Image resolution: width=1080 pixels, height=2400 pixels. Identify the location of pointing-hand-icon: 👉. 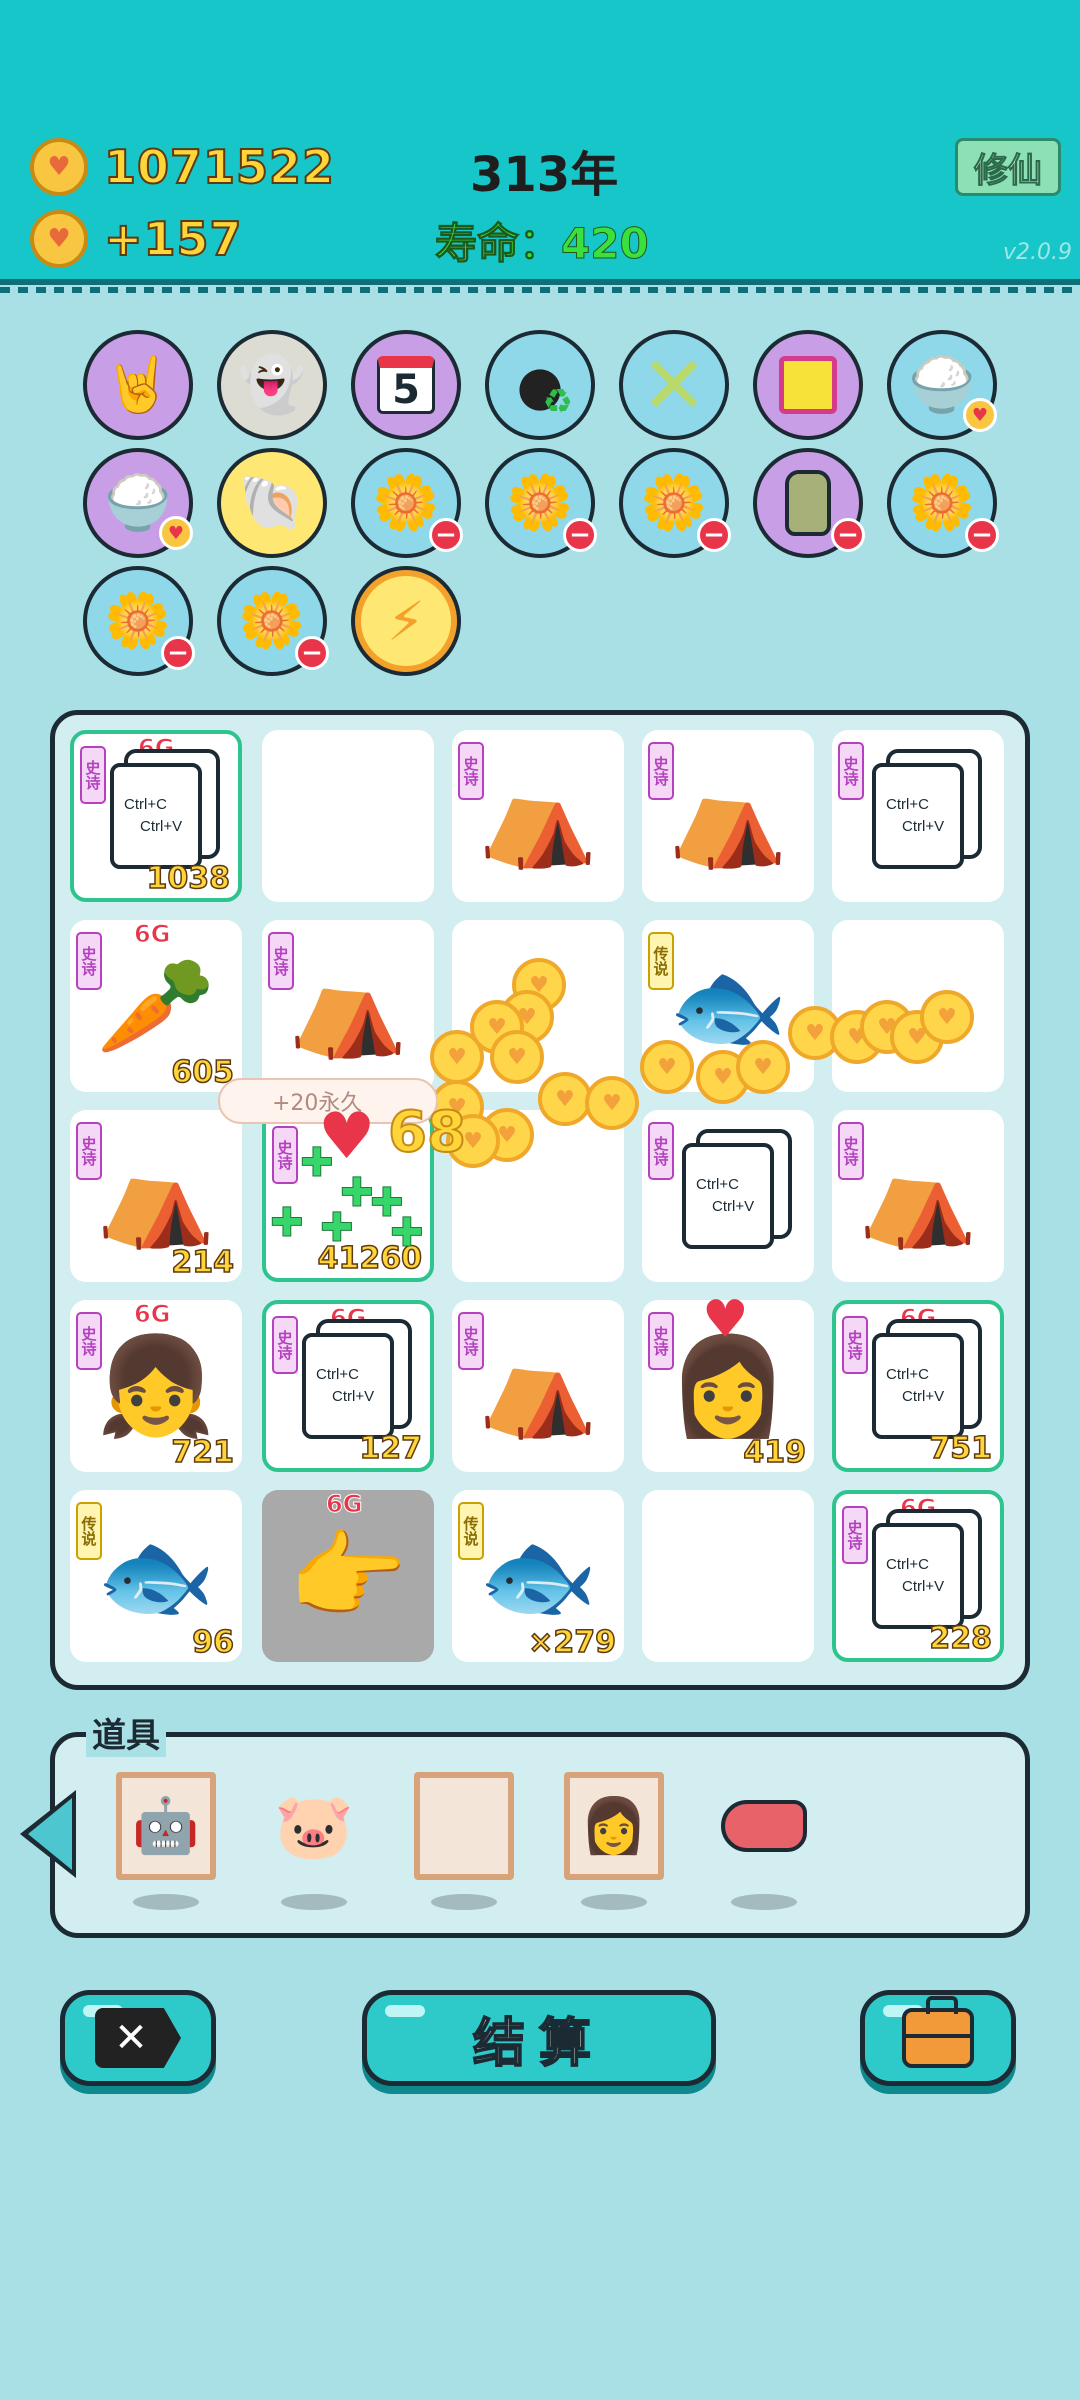
(348, 1576).